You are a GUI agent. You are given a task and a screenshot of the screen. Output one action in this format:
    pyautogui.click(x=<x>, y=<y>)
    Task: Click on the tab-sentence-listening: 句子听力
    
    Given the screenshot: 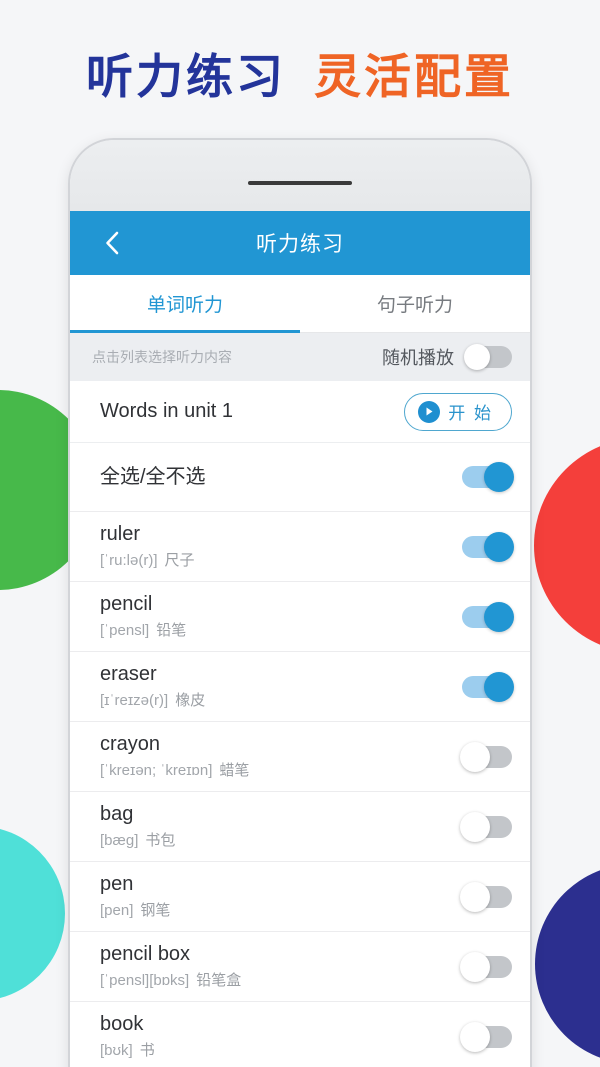 What is the action you would take?
    pyautogui.click(x=415, y=303)
    